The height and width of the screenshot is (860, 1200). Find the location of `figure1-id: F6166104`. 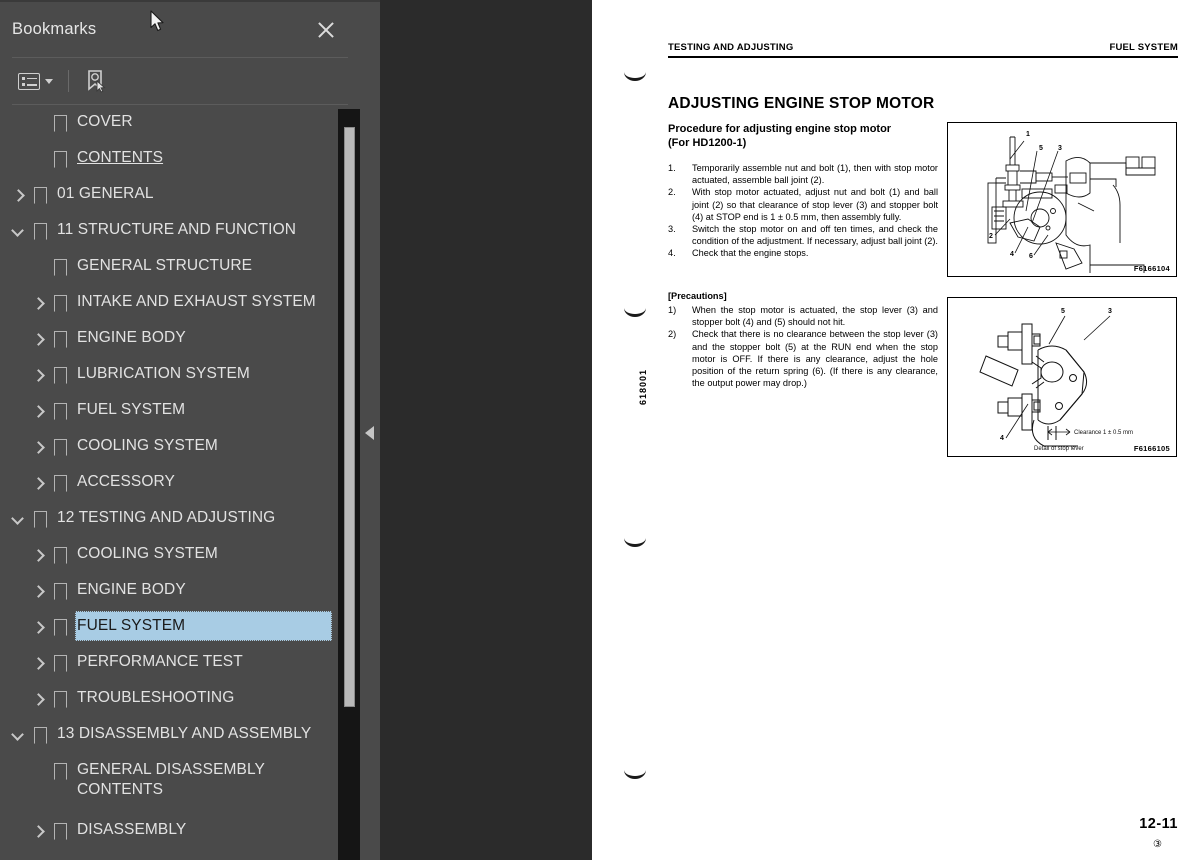

figure1-id: F6166104 is located at coordinates (1151, 268).